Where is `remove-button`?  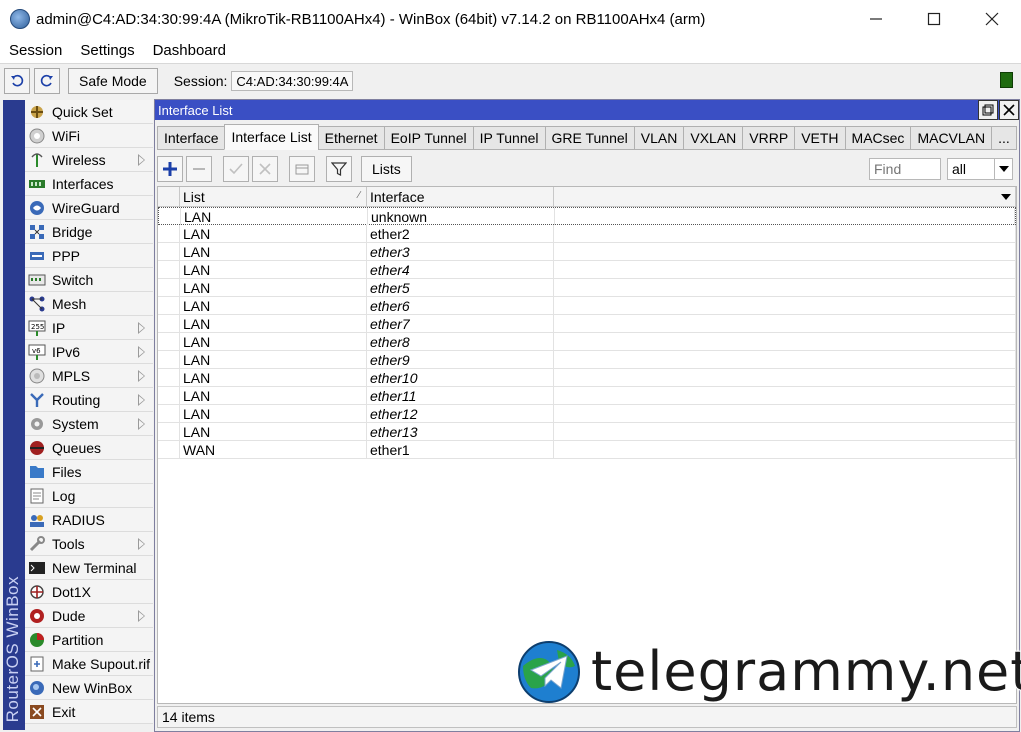
remove-button is located at coordinates (199, 169).